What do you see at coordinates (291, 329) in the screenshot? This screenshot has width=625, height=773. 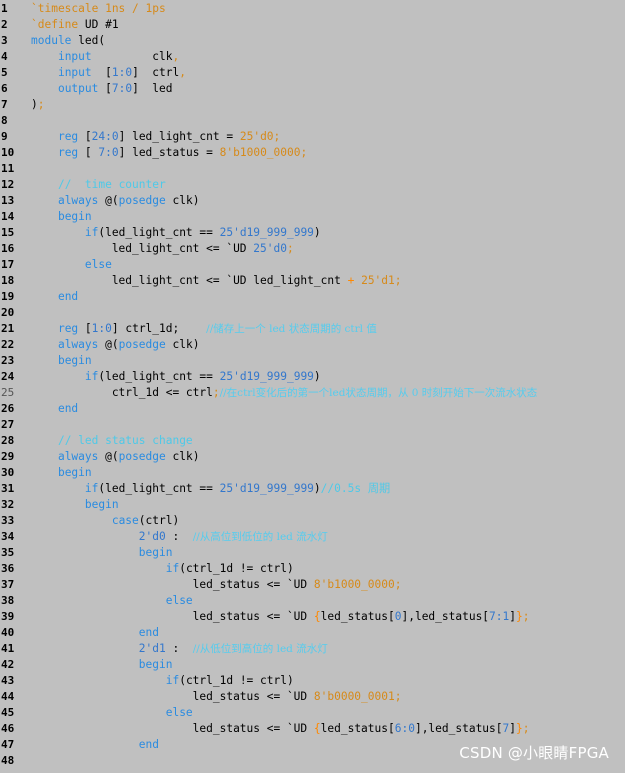 I see `code-token: //储存上一个 led 状态周期的 ctrl 值` at bounding box center [291, 329].